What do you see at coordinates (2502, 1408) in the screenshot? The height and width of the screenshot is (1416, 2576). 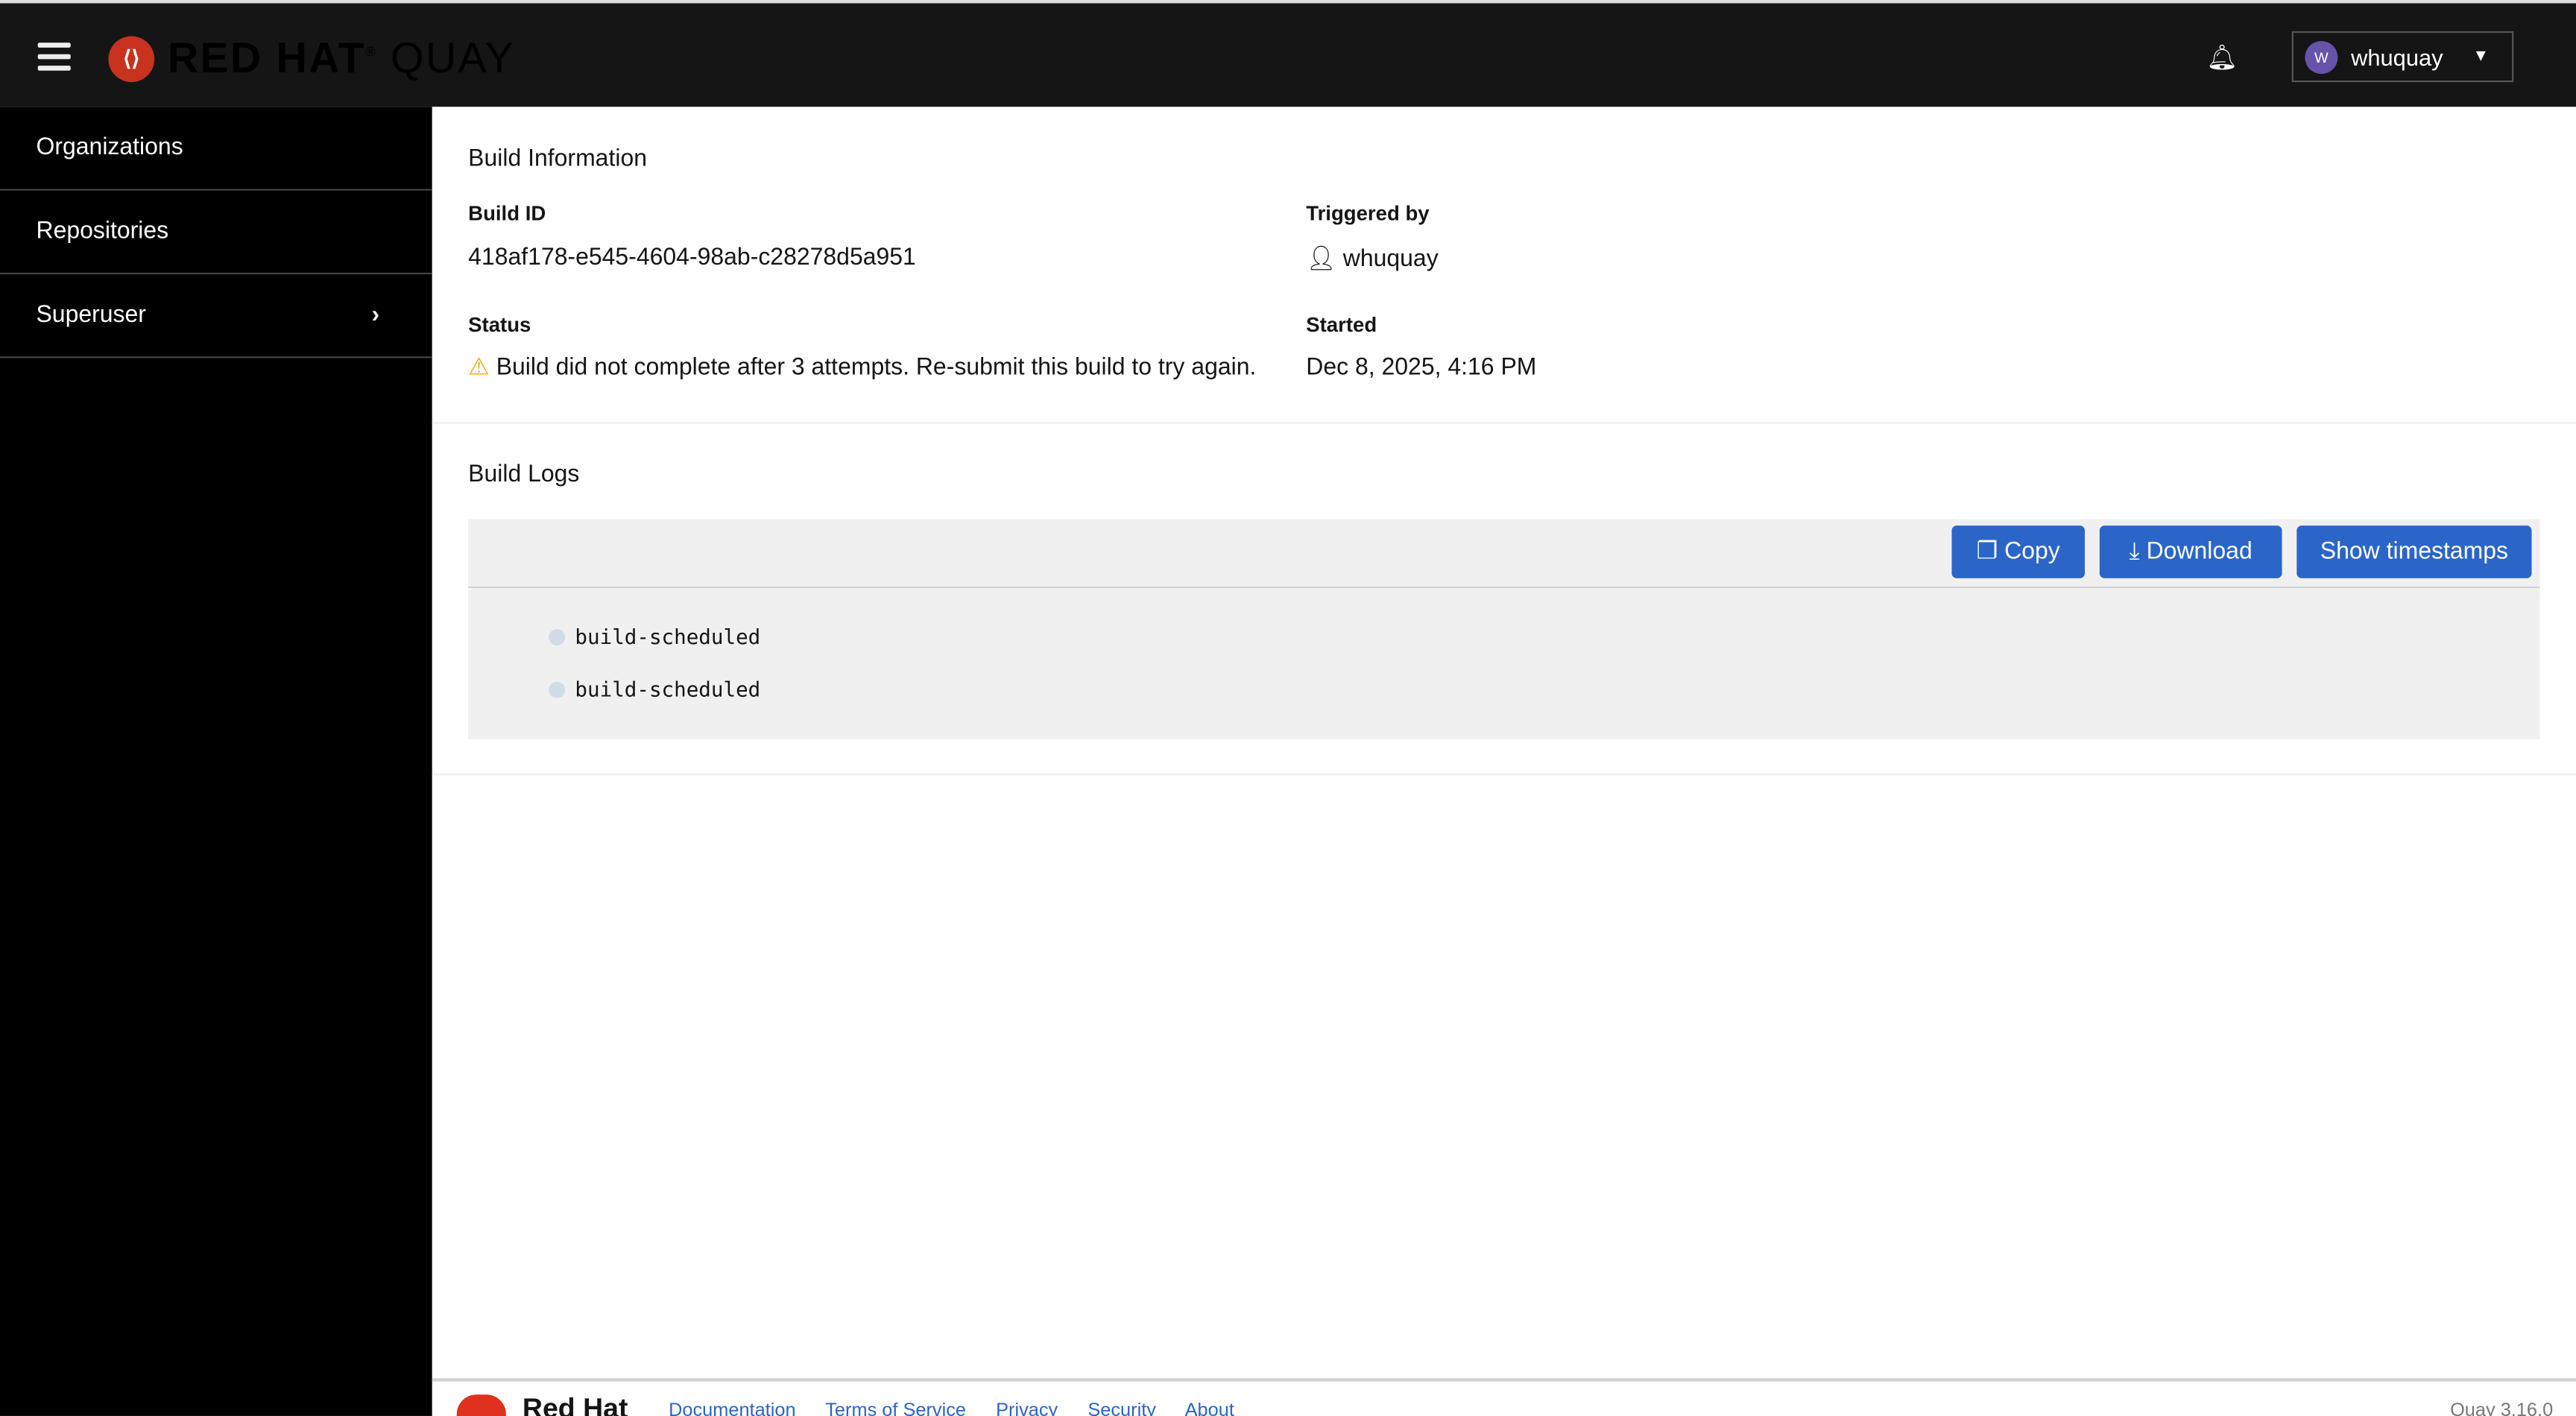 I see `version: Quay 3.16.0` at bounding box center [2502, 1408].